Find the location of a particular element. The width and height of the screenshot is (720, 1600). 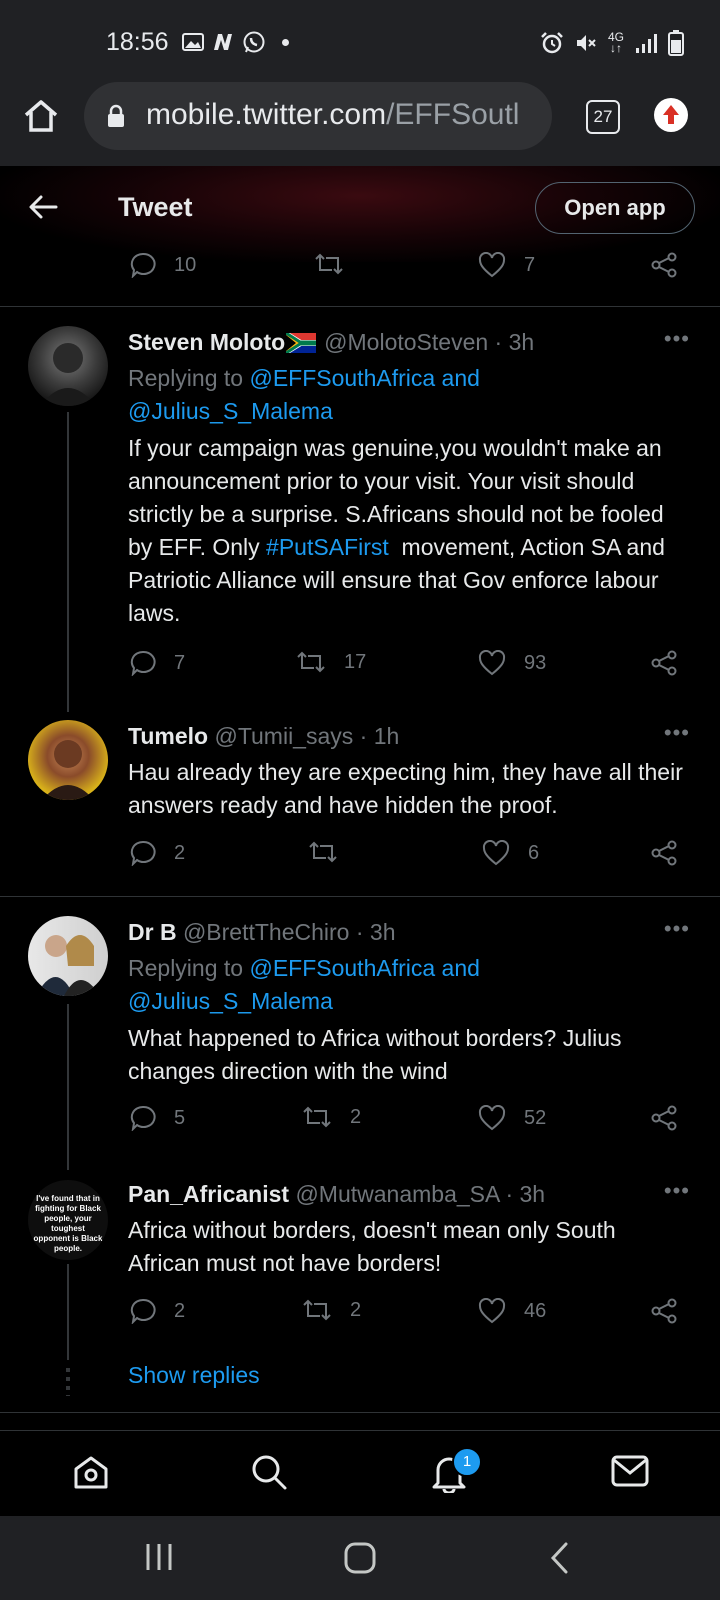

search-icon is located at coordinates (269, 1472).